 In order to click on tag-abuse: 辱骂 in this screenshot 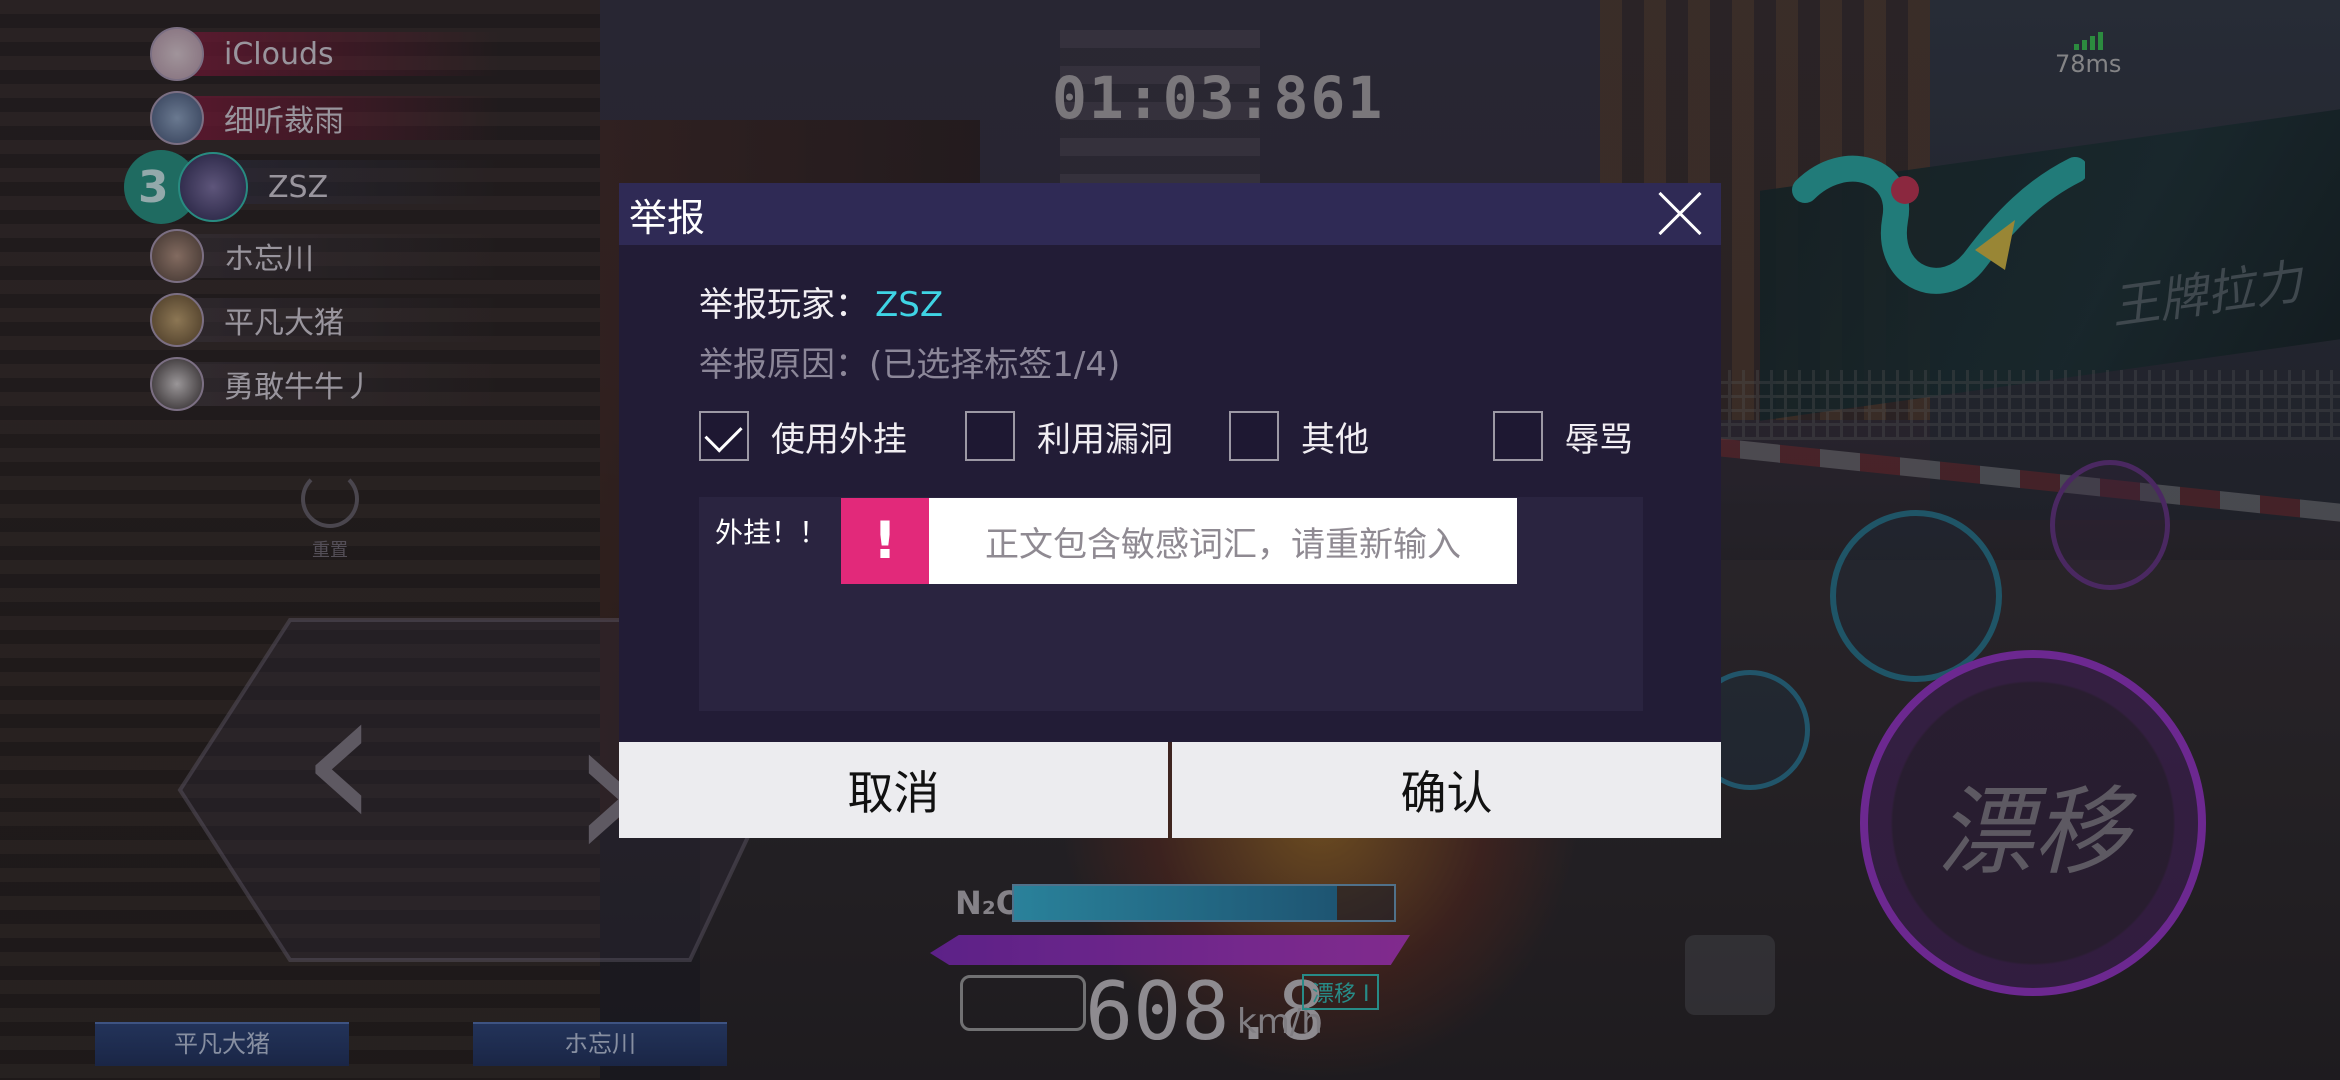, I will do `click(1563, 436)`.